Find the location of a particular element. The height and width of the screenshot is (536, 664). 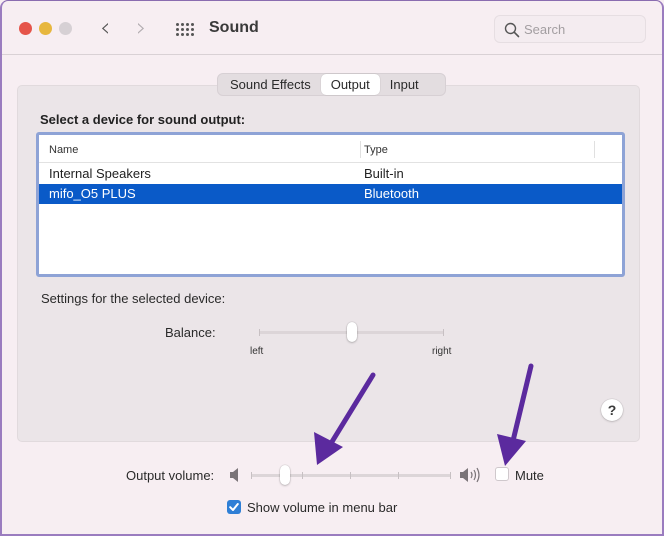

table-row-selected: mifo_O5 PLUS Bluetooth is located at coordinates (330, 194).